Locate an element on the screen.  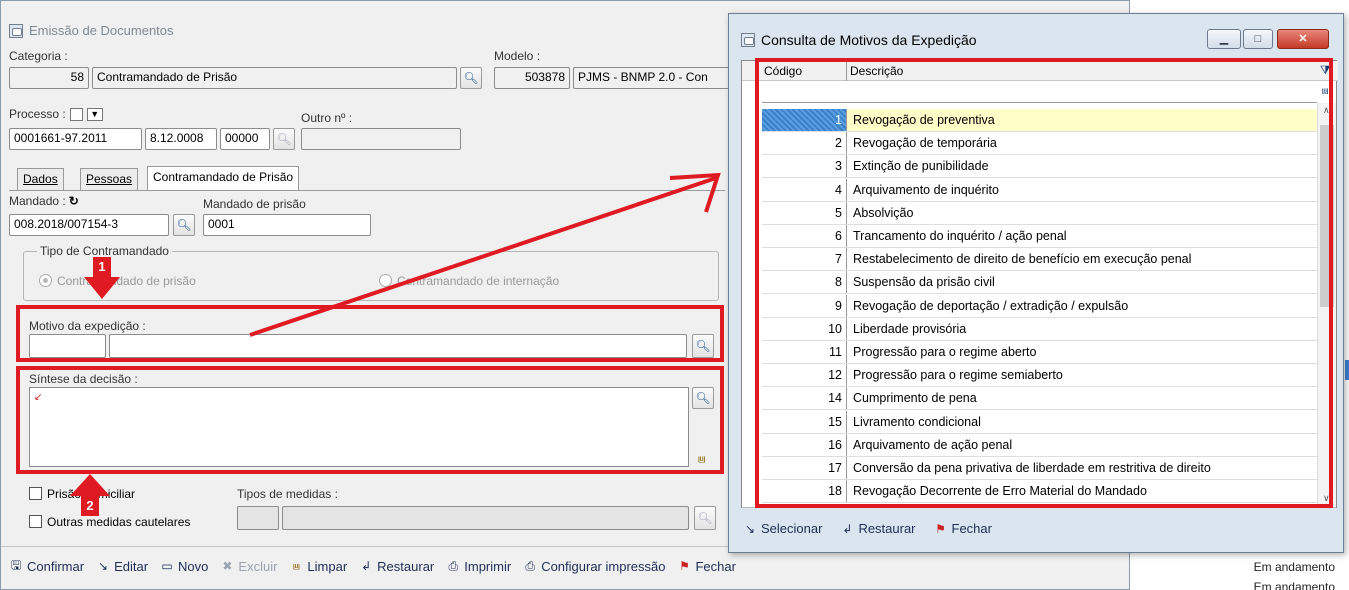
dialog-fechar-button: ⚑ Fechar is located at coordinates (963, 528).